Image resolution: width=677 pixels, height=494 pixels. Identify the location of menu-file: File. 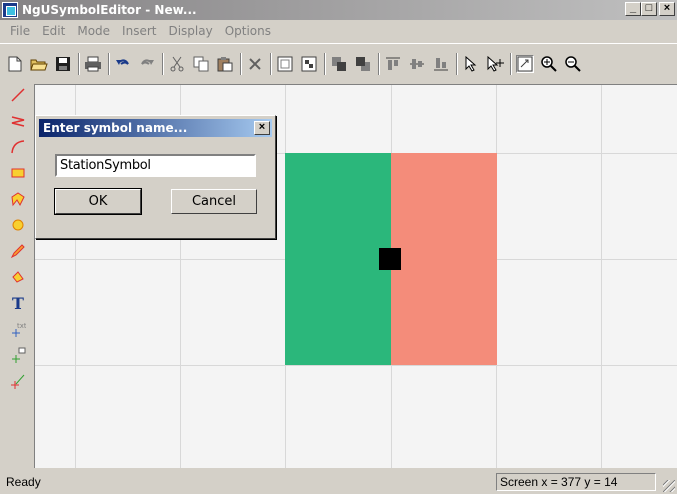
(20, 31).